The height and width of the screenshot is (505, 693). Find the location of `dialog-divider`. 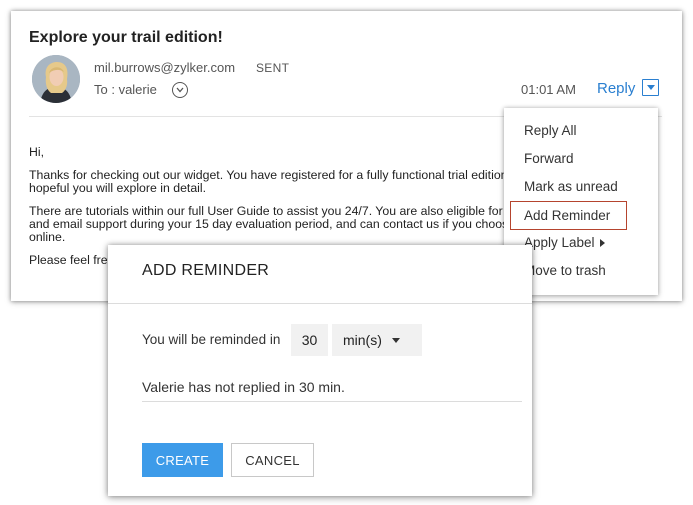

dialog-divider is located at coordinates (320, 303).